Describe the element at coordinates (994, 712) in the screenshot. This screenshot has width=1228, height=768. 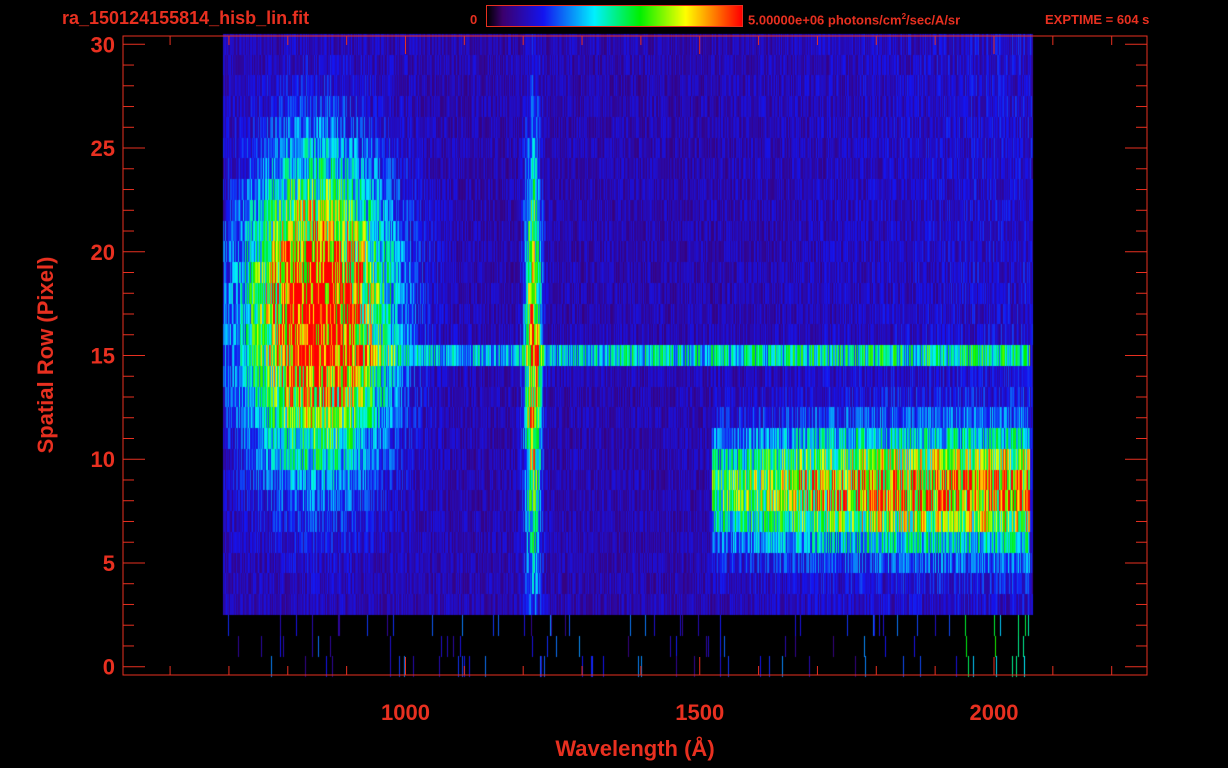
I see `x-tick-label: 2000` at that location.